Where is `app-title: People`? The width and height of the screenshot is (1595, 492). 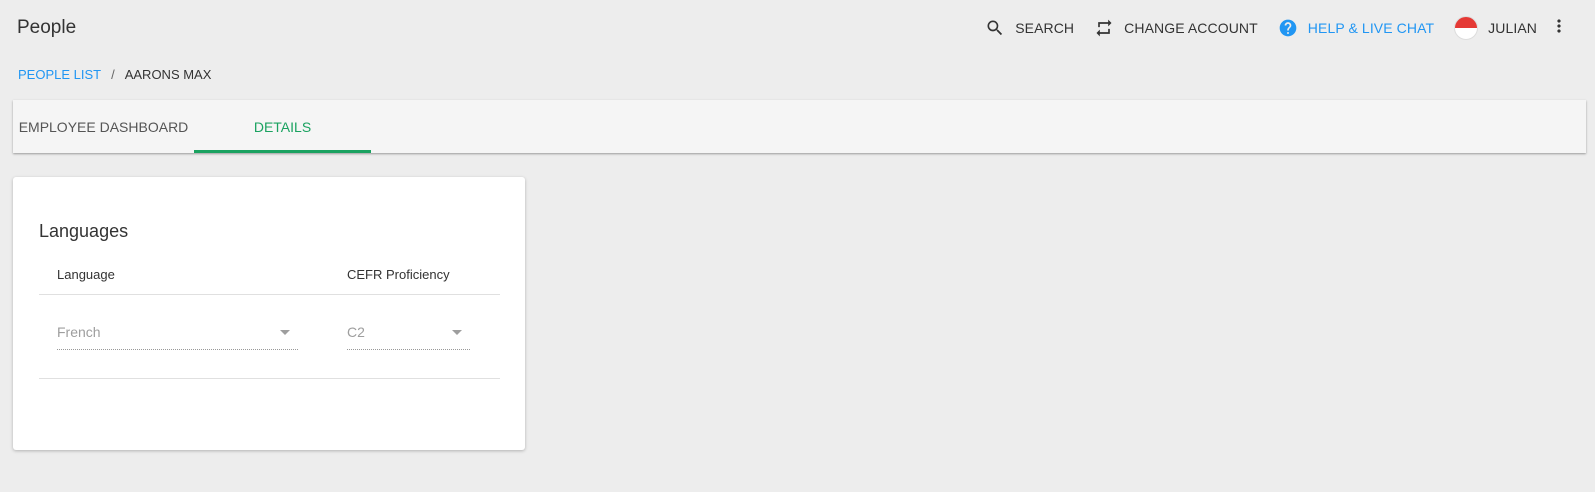 app-title: People is located at coordinates (47, 27).